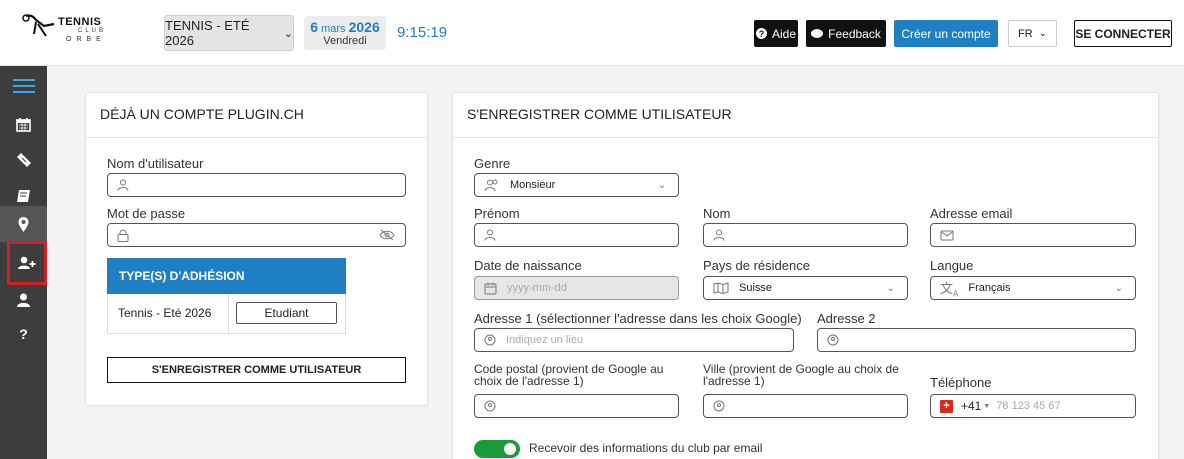 This screenshot has height=459, width=1184. Describe the element at coordinates (721, 288) in the screenshot. I see `map-icon` at that location.